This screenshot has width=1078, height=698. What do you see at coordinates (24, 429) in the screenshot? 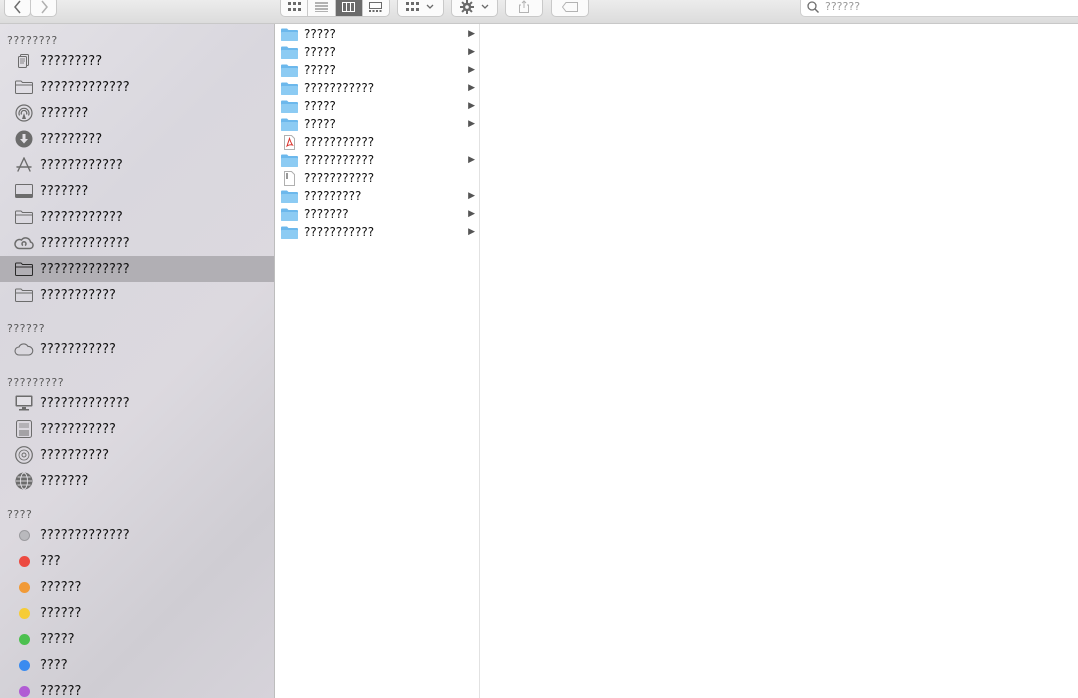
I see `hard-drive-icon` at bounding box center [24, 429].